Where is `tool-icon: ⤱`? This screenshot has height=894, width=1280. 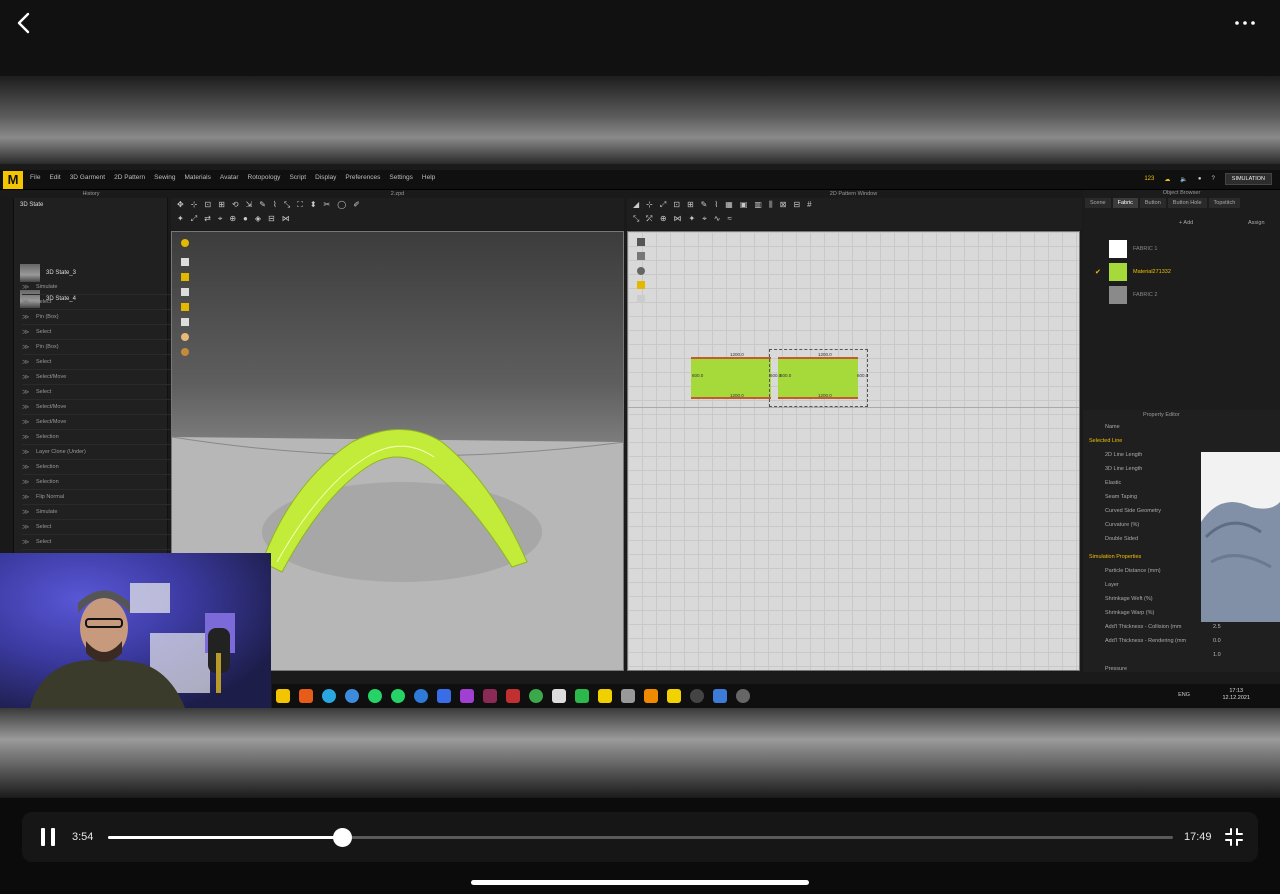 tool-icon: ⤱ is located at coordinates (649, 219).